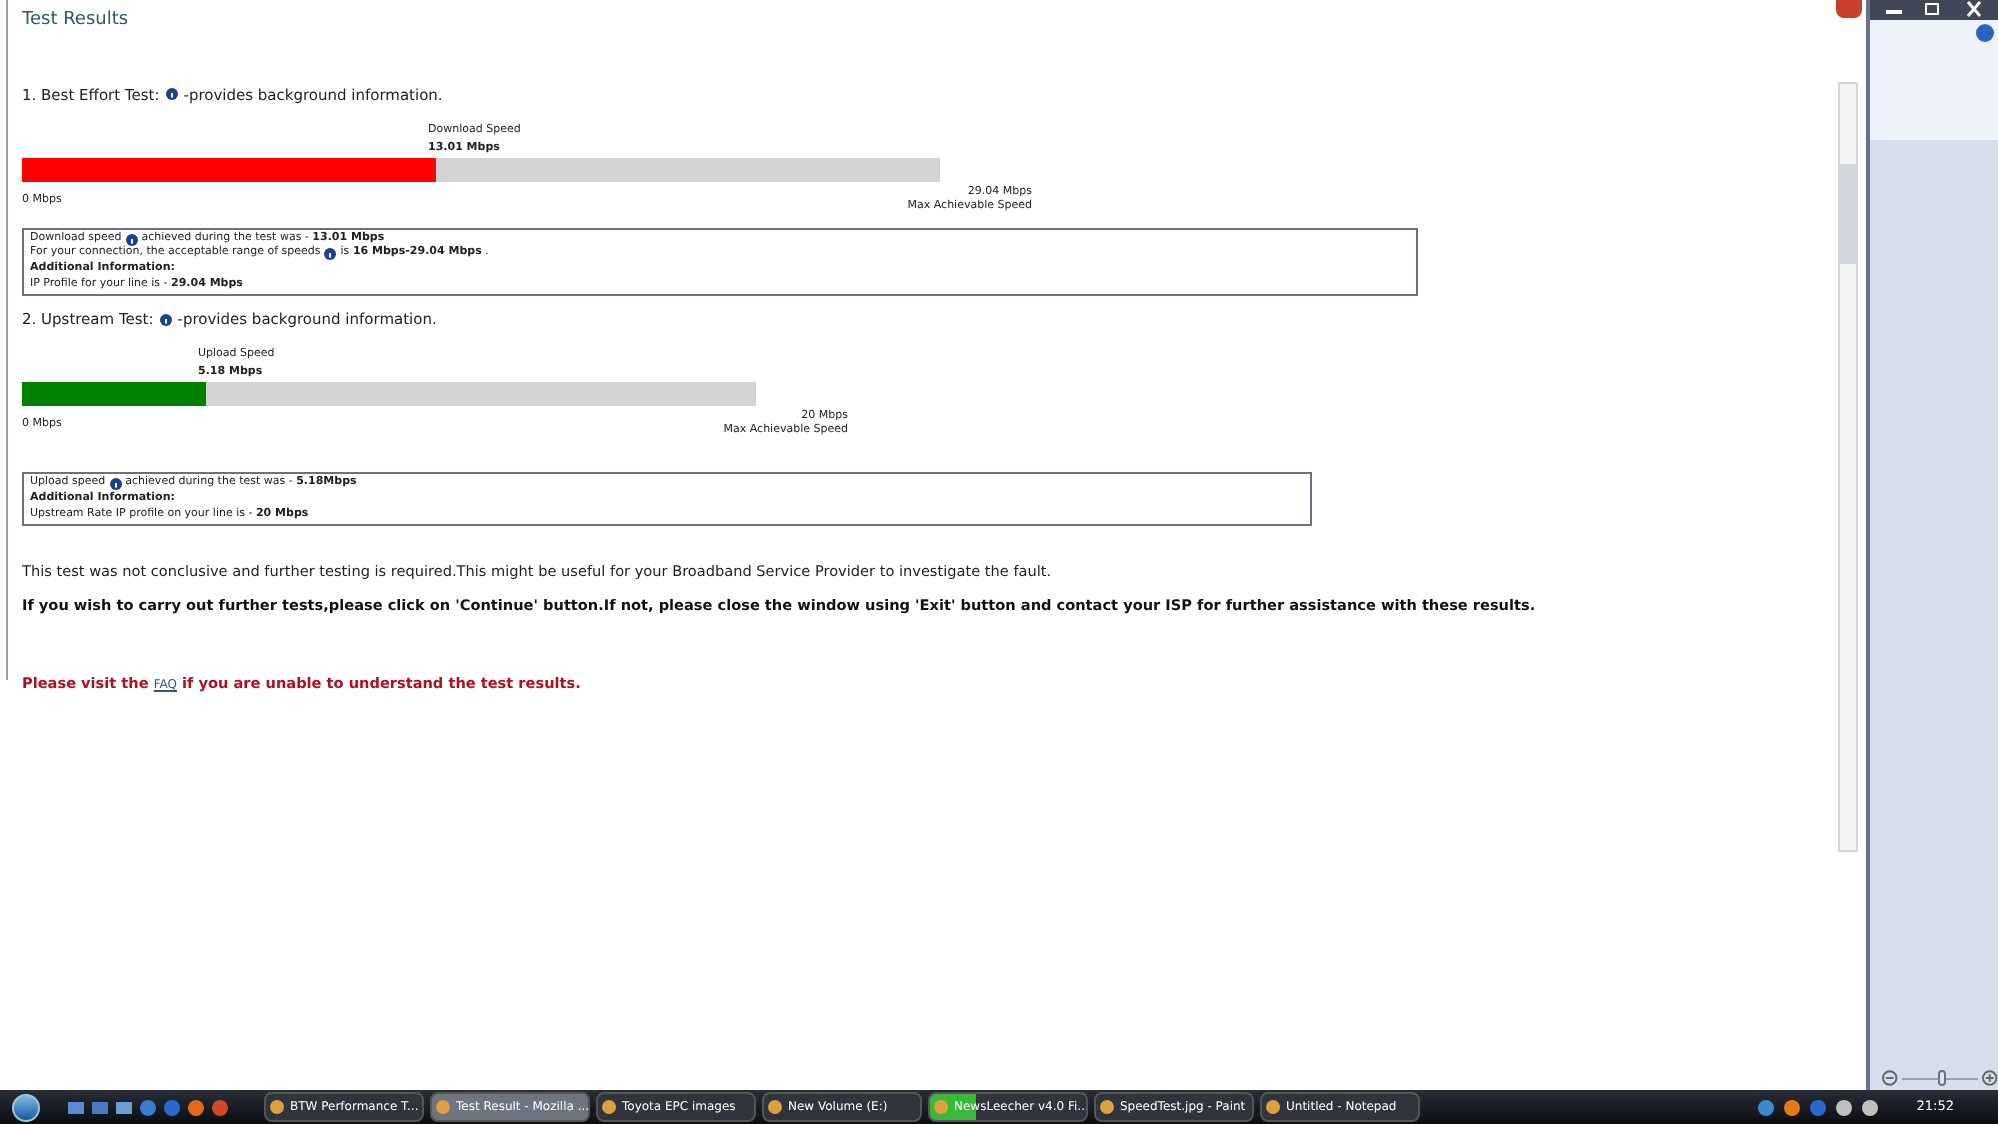 The image size is (1998, 1124). Describe the element at coordinates (1849, 9) in the screenshot. I see `close-button` at that location.